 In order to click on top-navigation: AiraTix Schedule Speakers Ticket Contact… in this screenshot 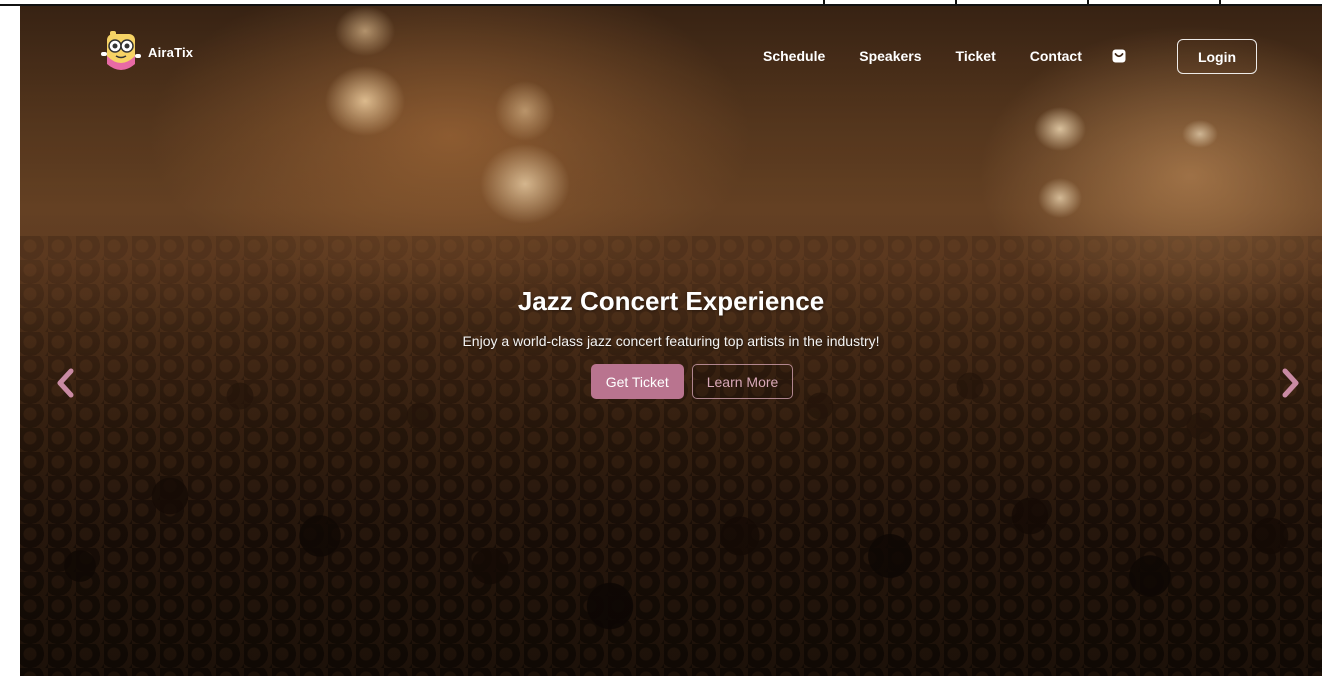, I will do `click(671, 56)`.